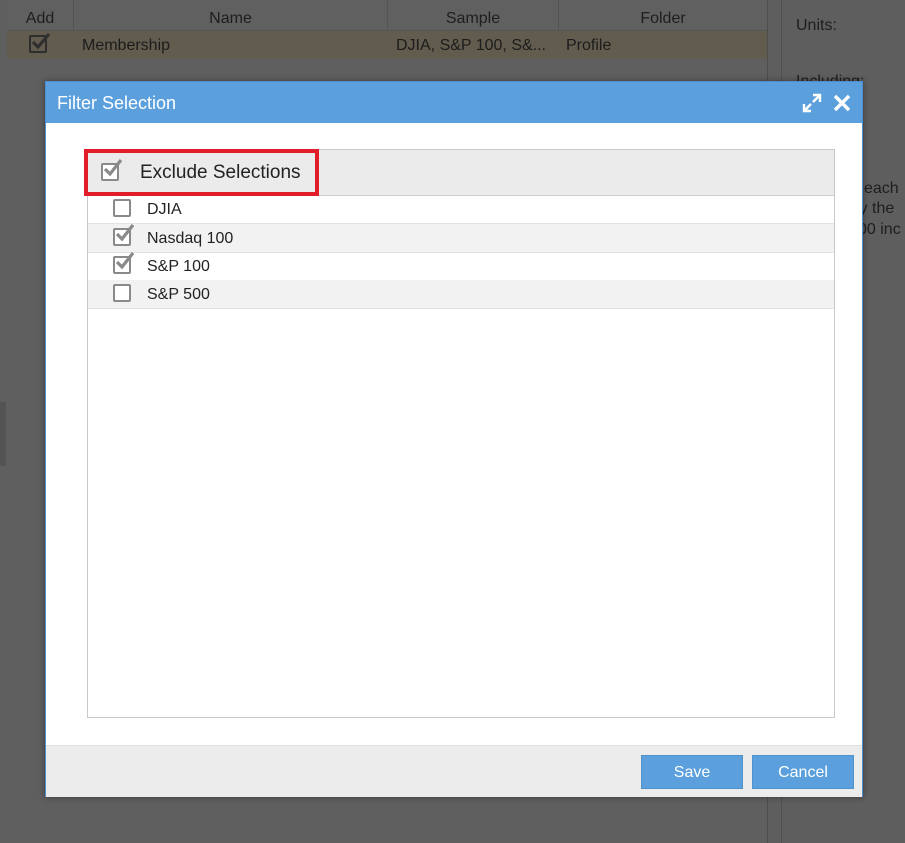 This screenshot has width=905, height=843. Describe the element at coordinates (122, 208) in the screenshot. I see `djia-checkbox` at that location.